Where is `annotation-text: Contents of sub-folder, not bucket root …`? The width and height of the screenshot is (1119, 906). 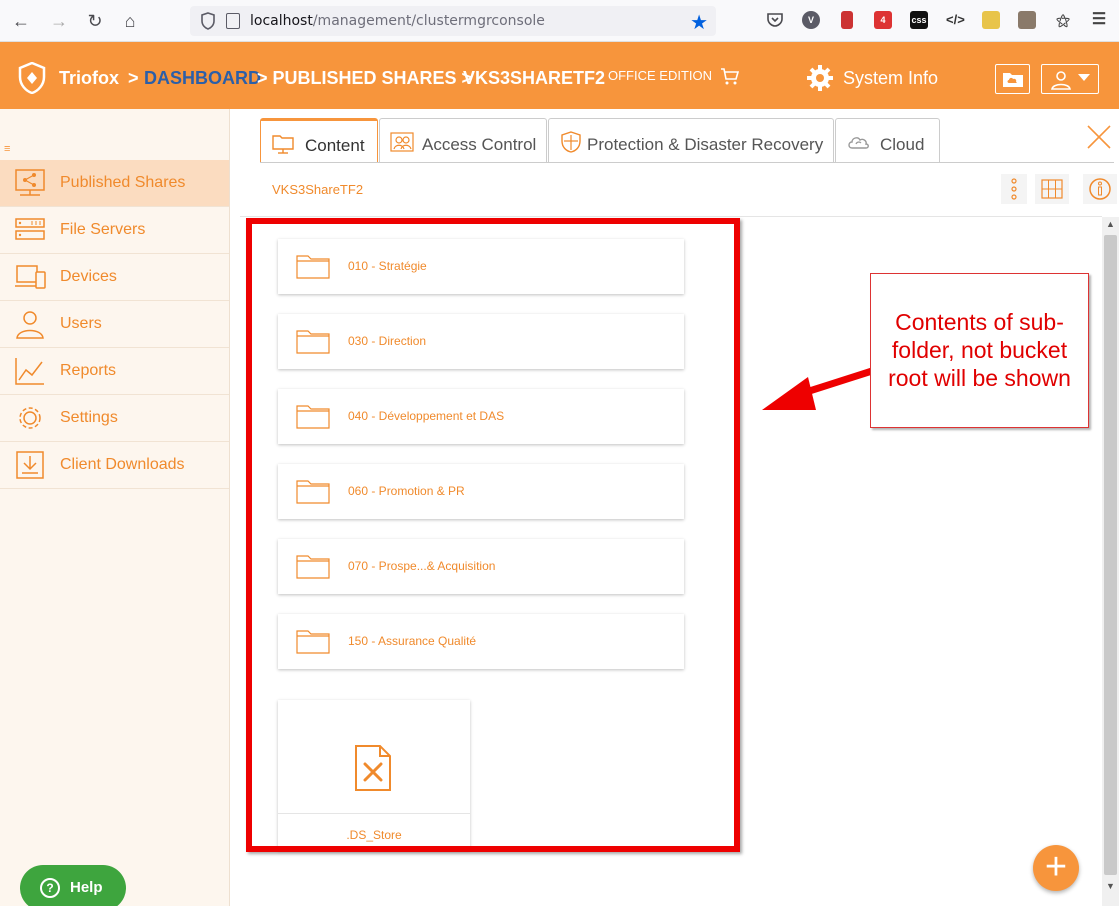 annotation-text: Contents of sub-folder, not bucket root … is located at coordinates (979, 350).